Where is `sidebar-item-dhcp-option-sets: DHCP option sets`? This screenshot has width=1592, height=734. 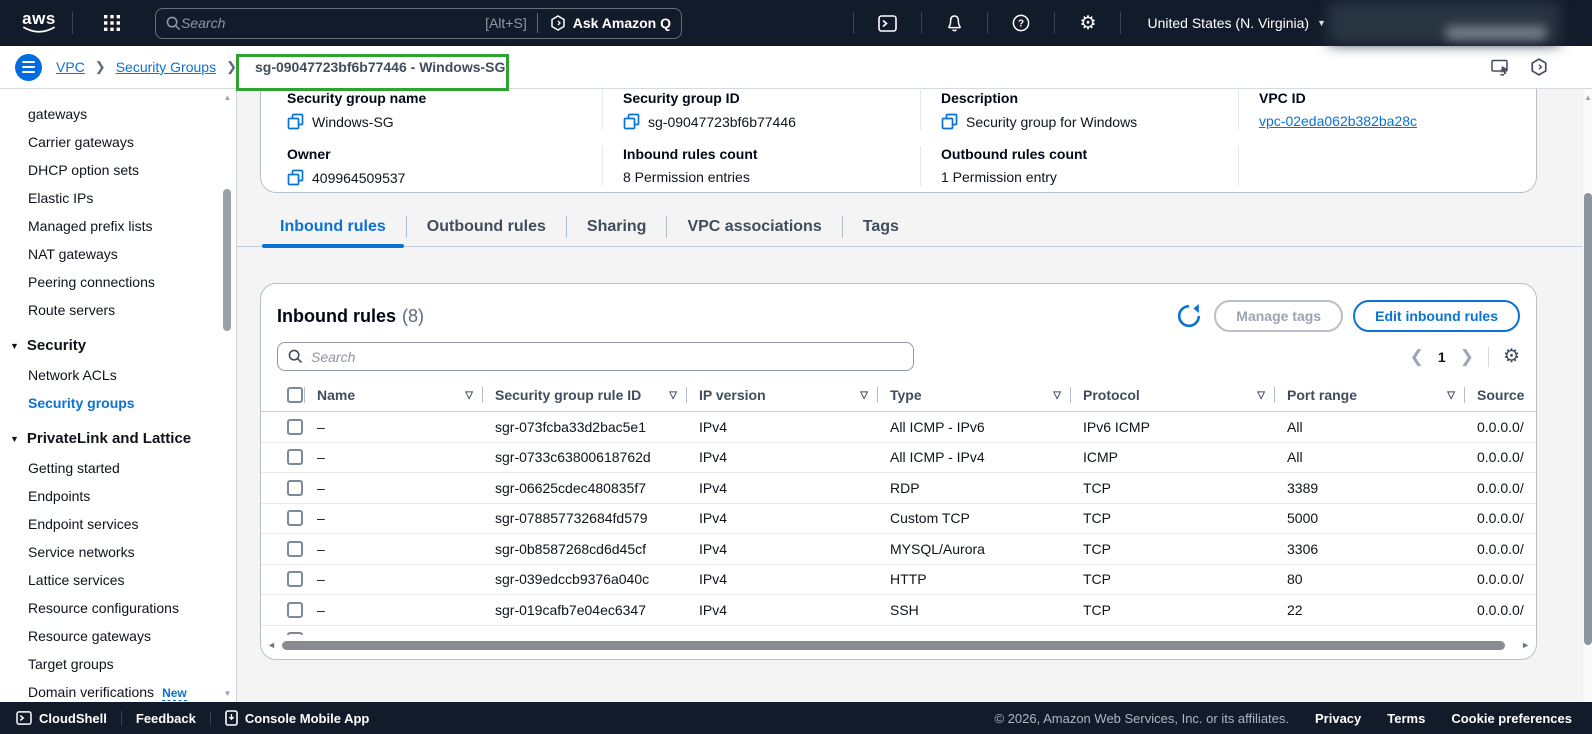
sidebar-item-dhcp-option-sets: DHCP option sets is located at coordinates (132, 171).